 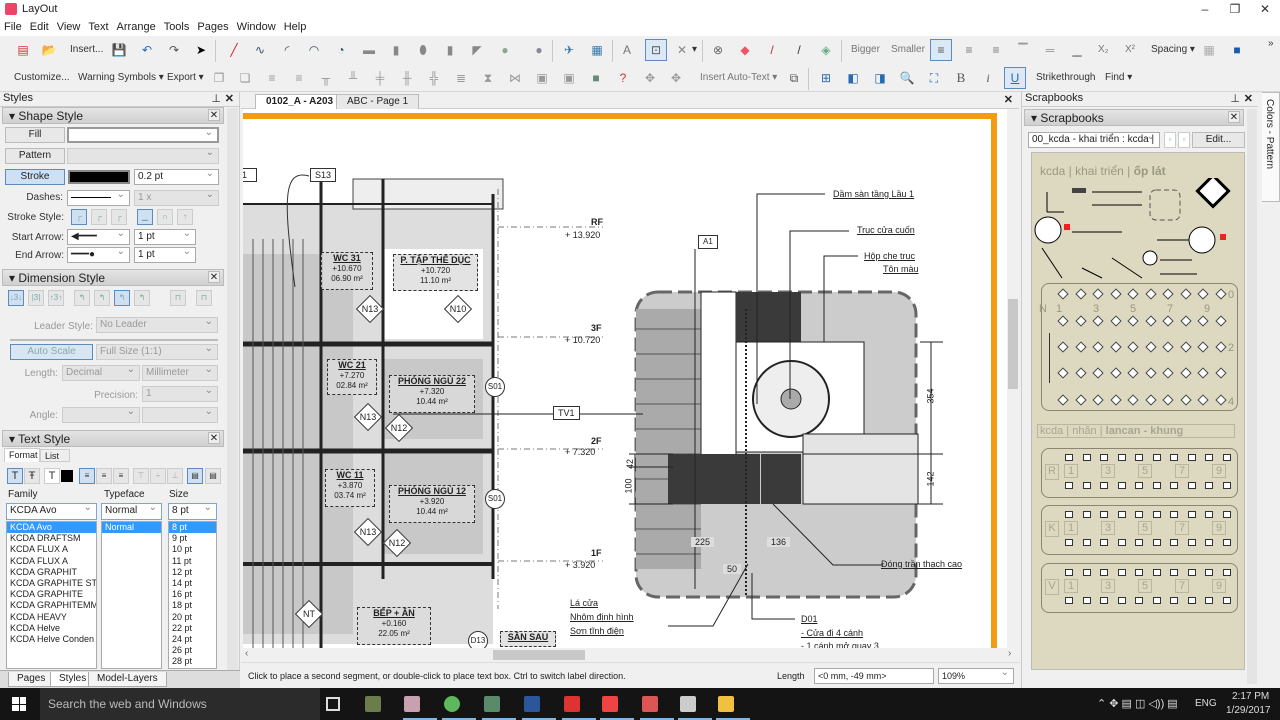 I want to click on eraser-icon: ◆, so click(x=745, y=50).